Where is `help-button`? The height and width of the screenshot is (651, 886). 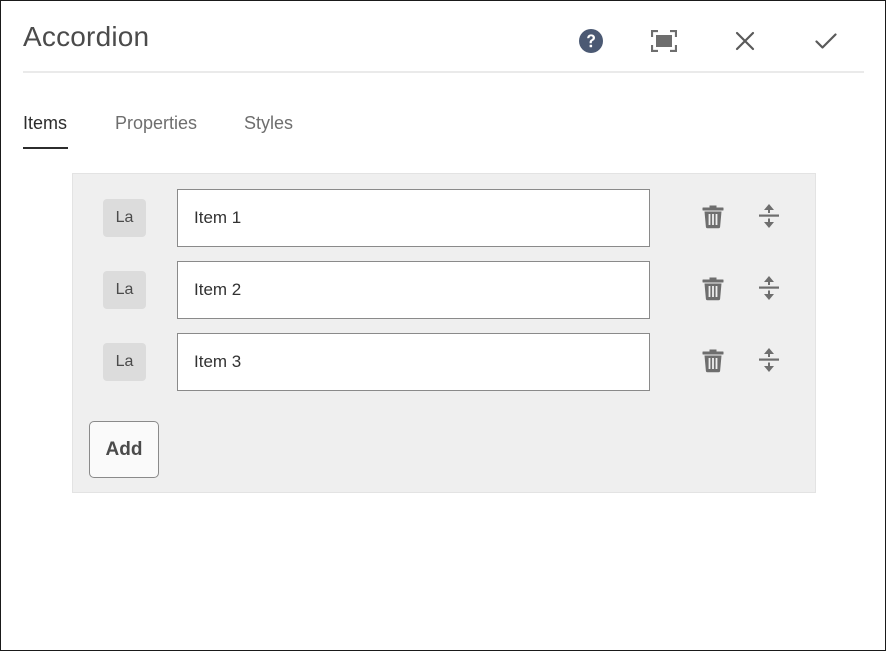 help-button is located at coordinates (591, 41).